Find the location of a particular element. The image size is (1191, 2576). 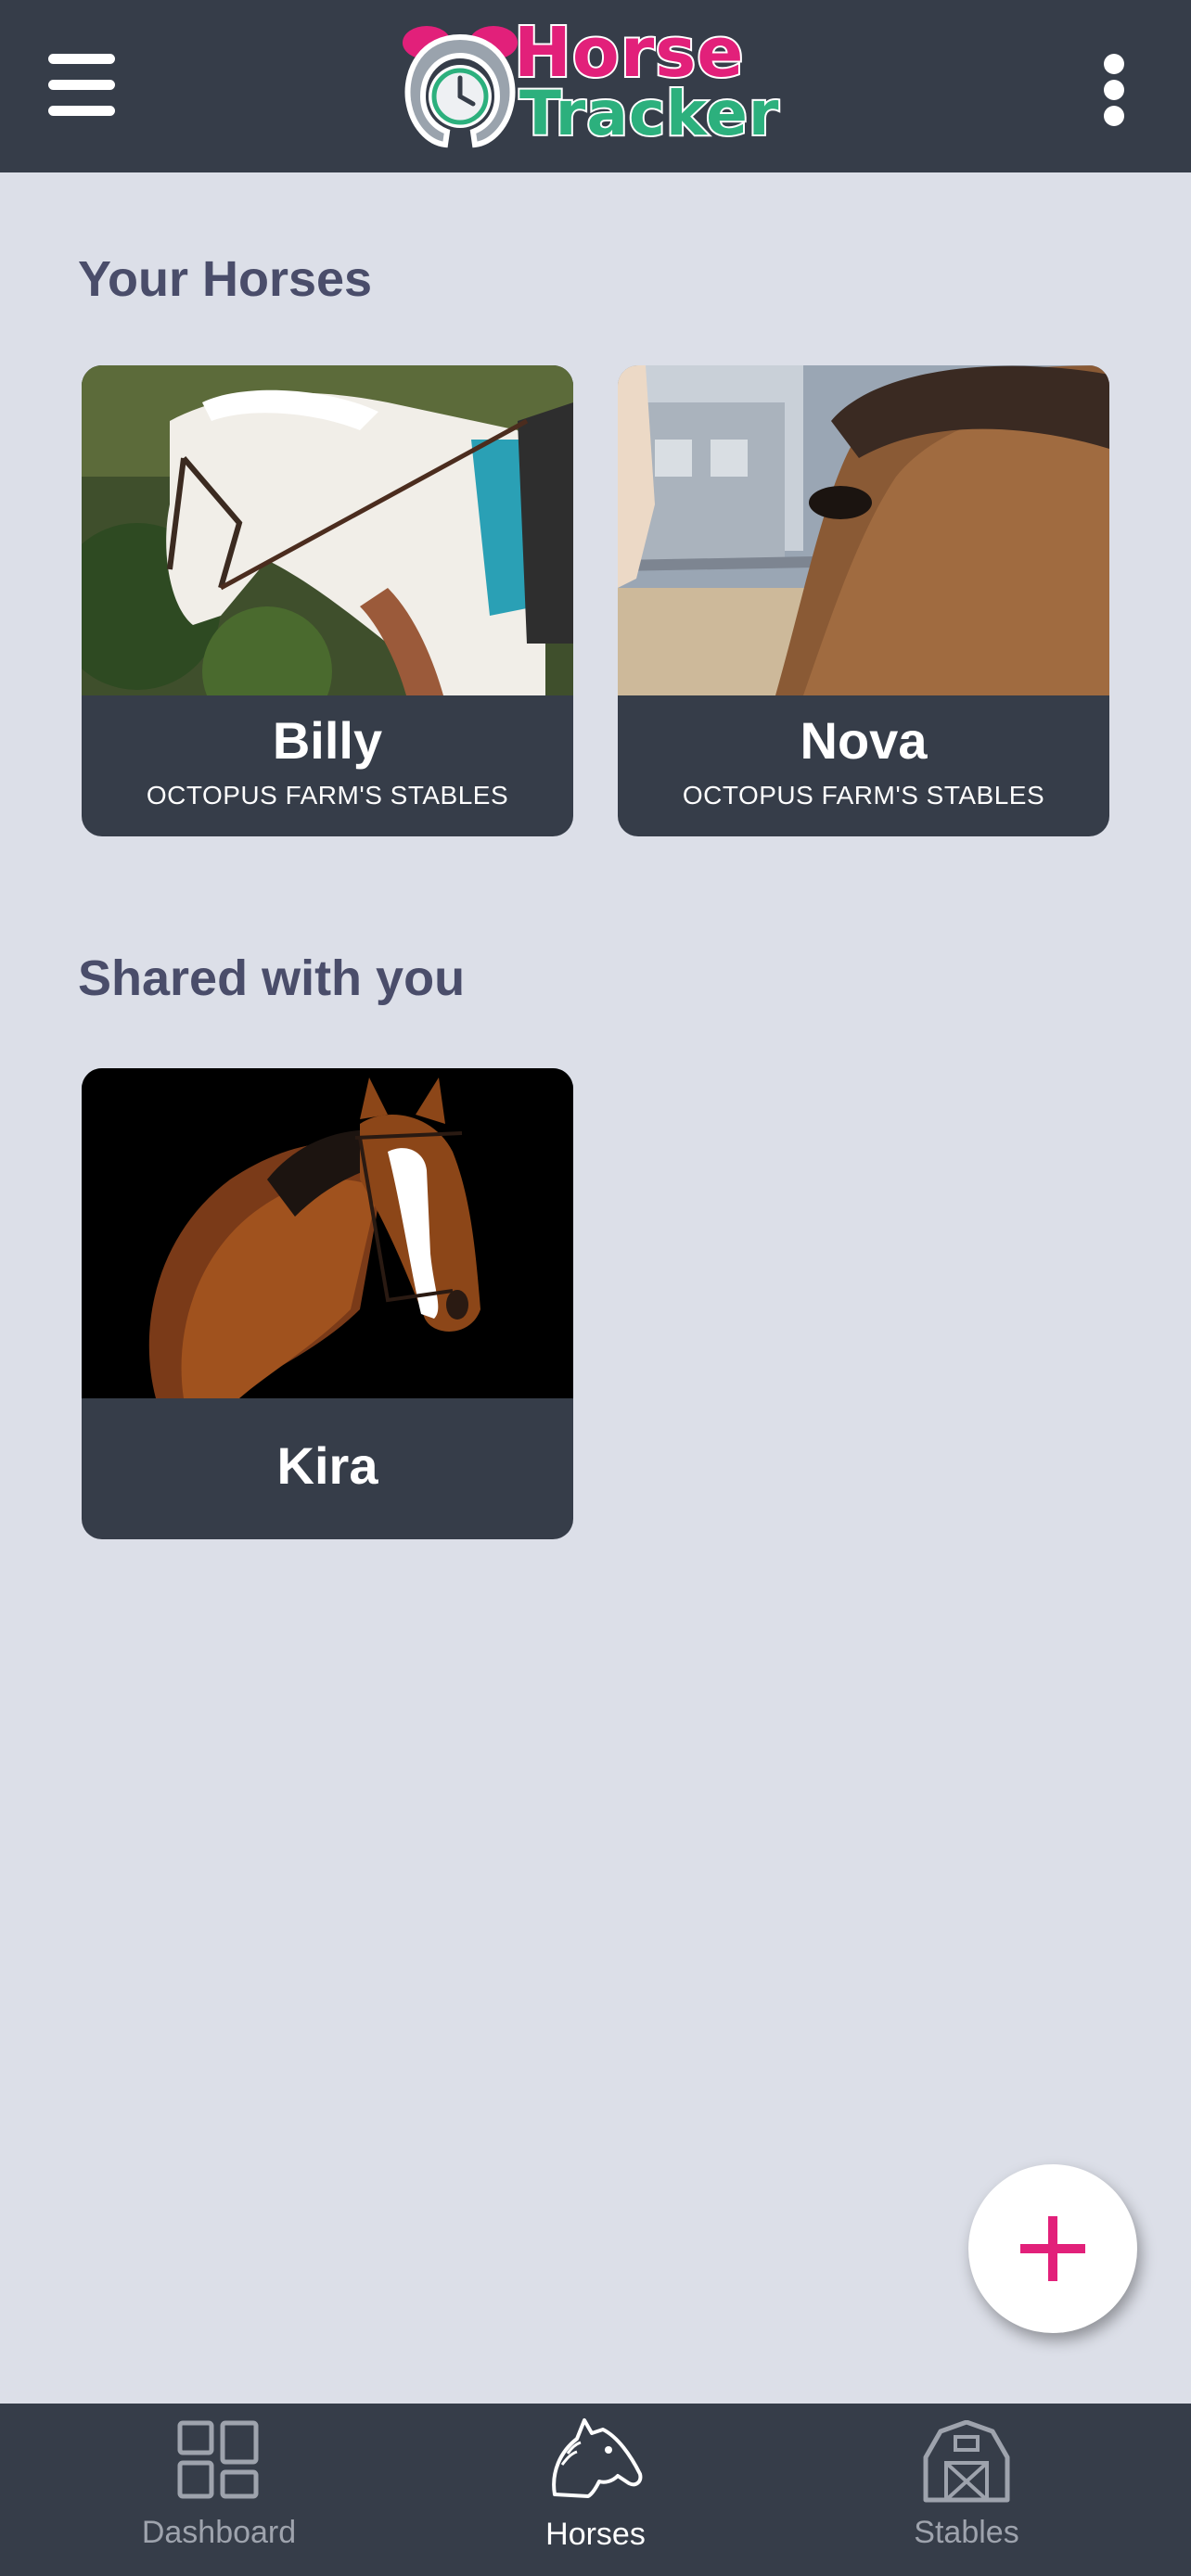

your-horses-heading: Your Horses is located at coordinates (225, 279).